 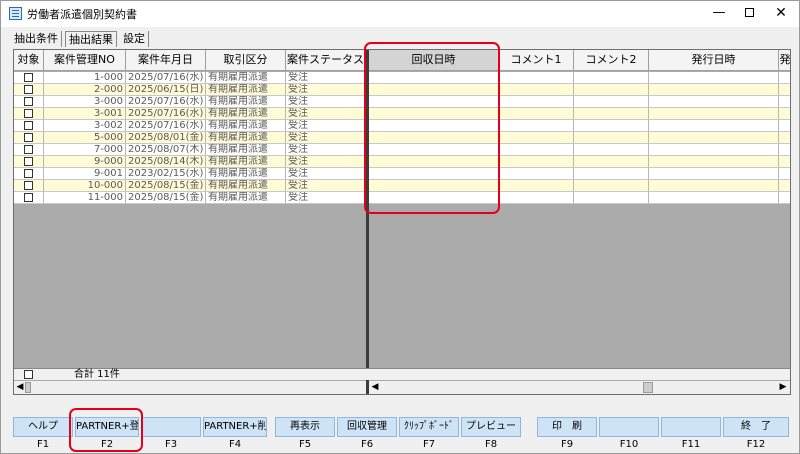 I want to click on cell-date: 2025/08/07(木), so click(x=166, y=150).